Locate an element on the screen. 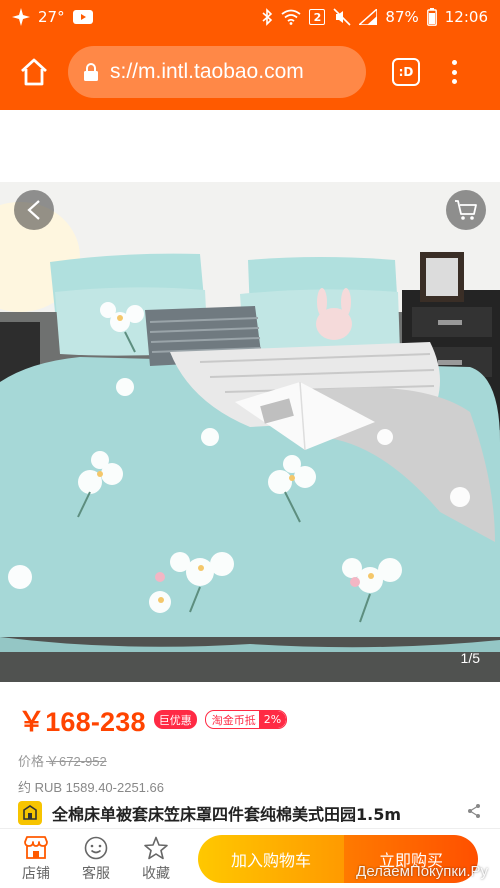 This screenshot has width=500, height=888. mute-icon is located at coordinates (342, 17).